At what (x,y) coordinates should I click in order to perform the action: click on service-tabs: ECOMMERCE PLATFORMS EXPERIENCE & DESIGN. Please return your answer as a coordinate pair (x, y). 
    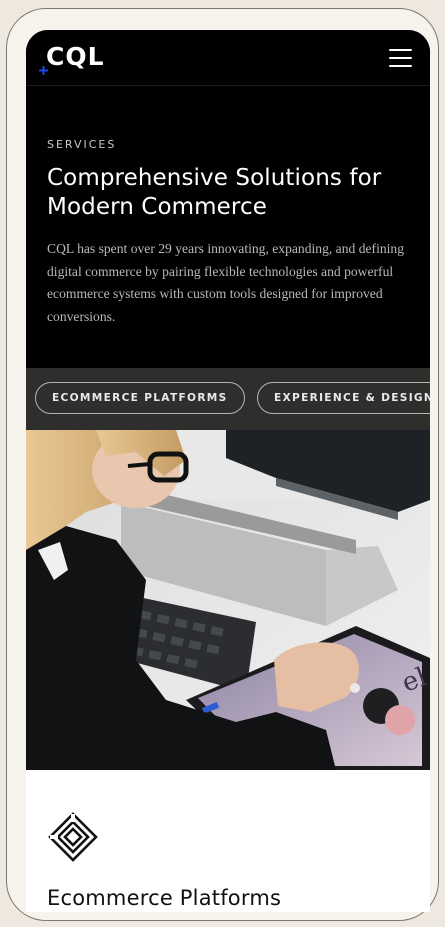
    Looking at the image, I should click on (228, 399).